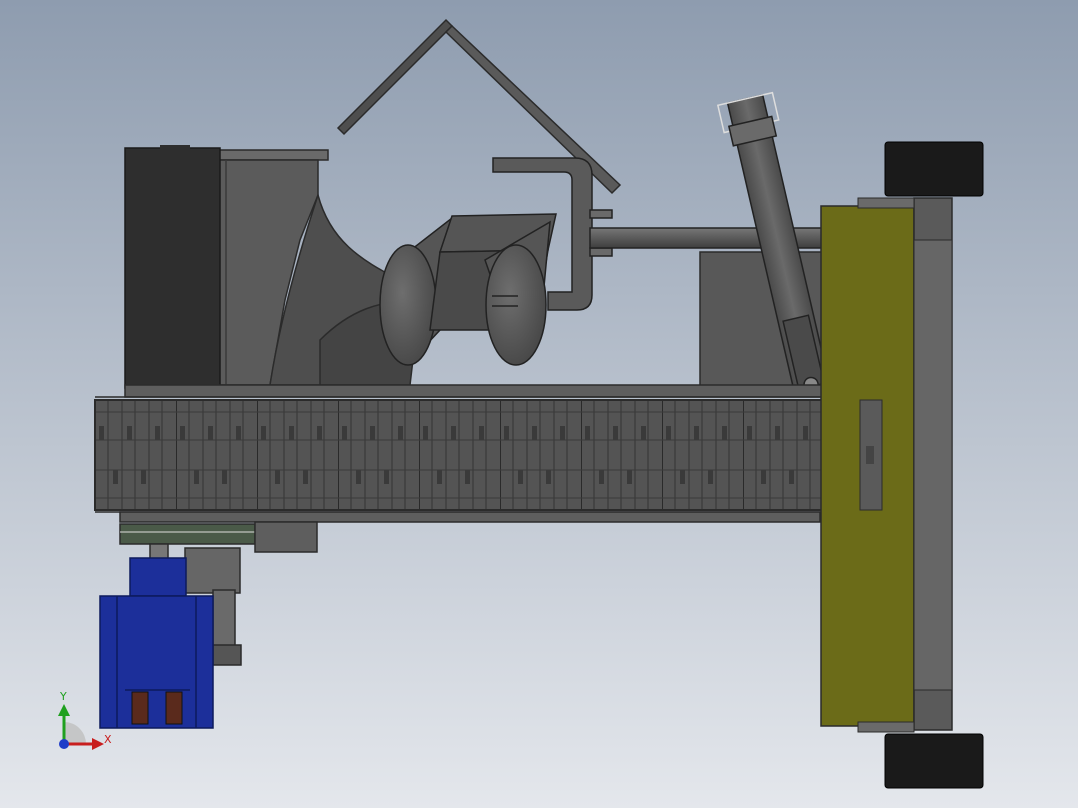 The width and height of the screenshot is (1078, 808). Describe the element at coordinates (475, 391) in the screenshot. I see `upper-frame-rail` at that location.